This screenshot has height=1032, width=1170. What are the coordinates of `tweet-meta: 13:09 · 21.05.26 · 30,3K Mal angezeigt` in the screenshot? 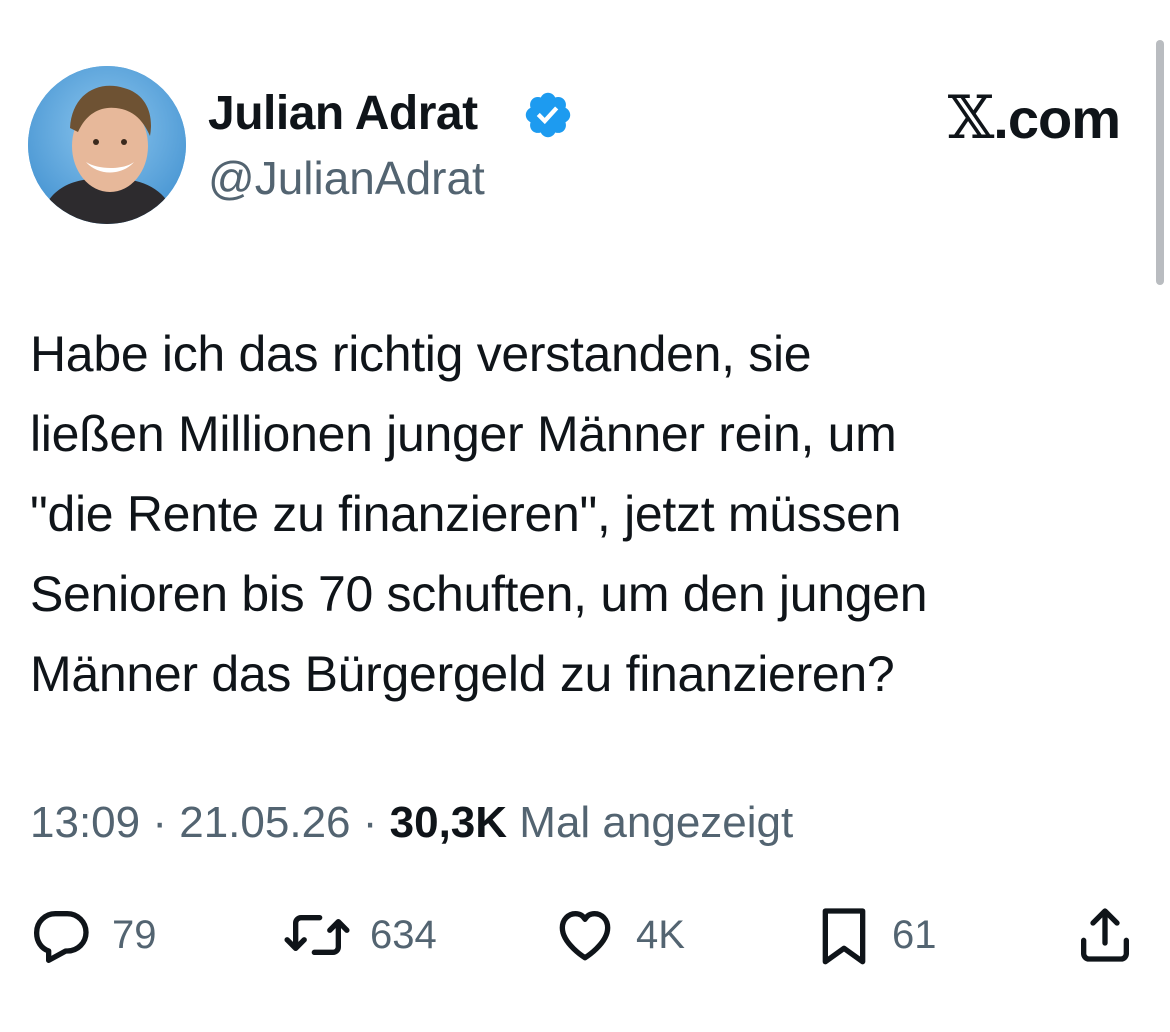 It's located at (411, 823).